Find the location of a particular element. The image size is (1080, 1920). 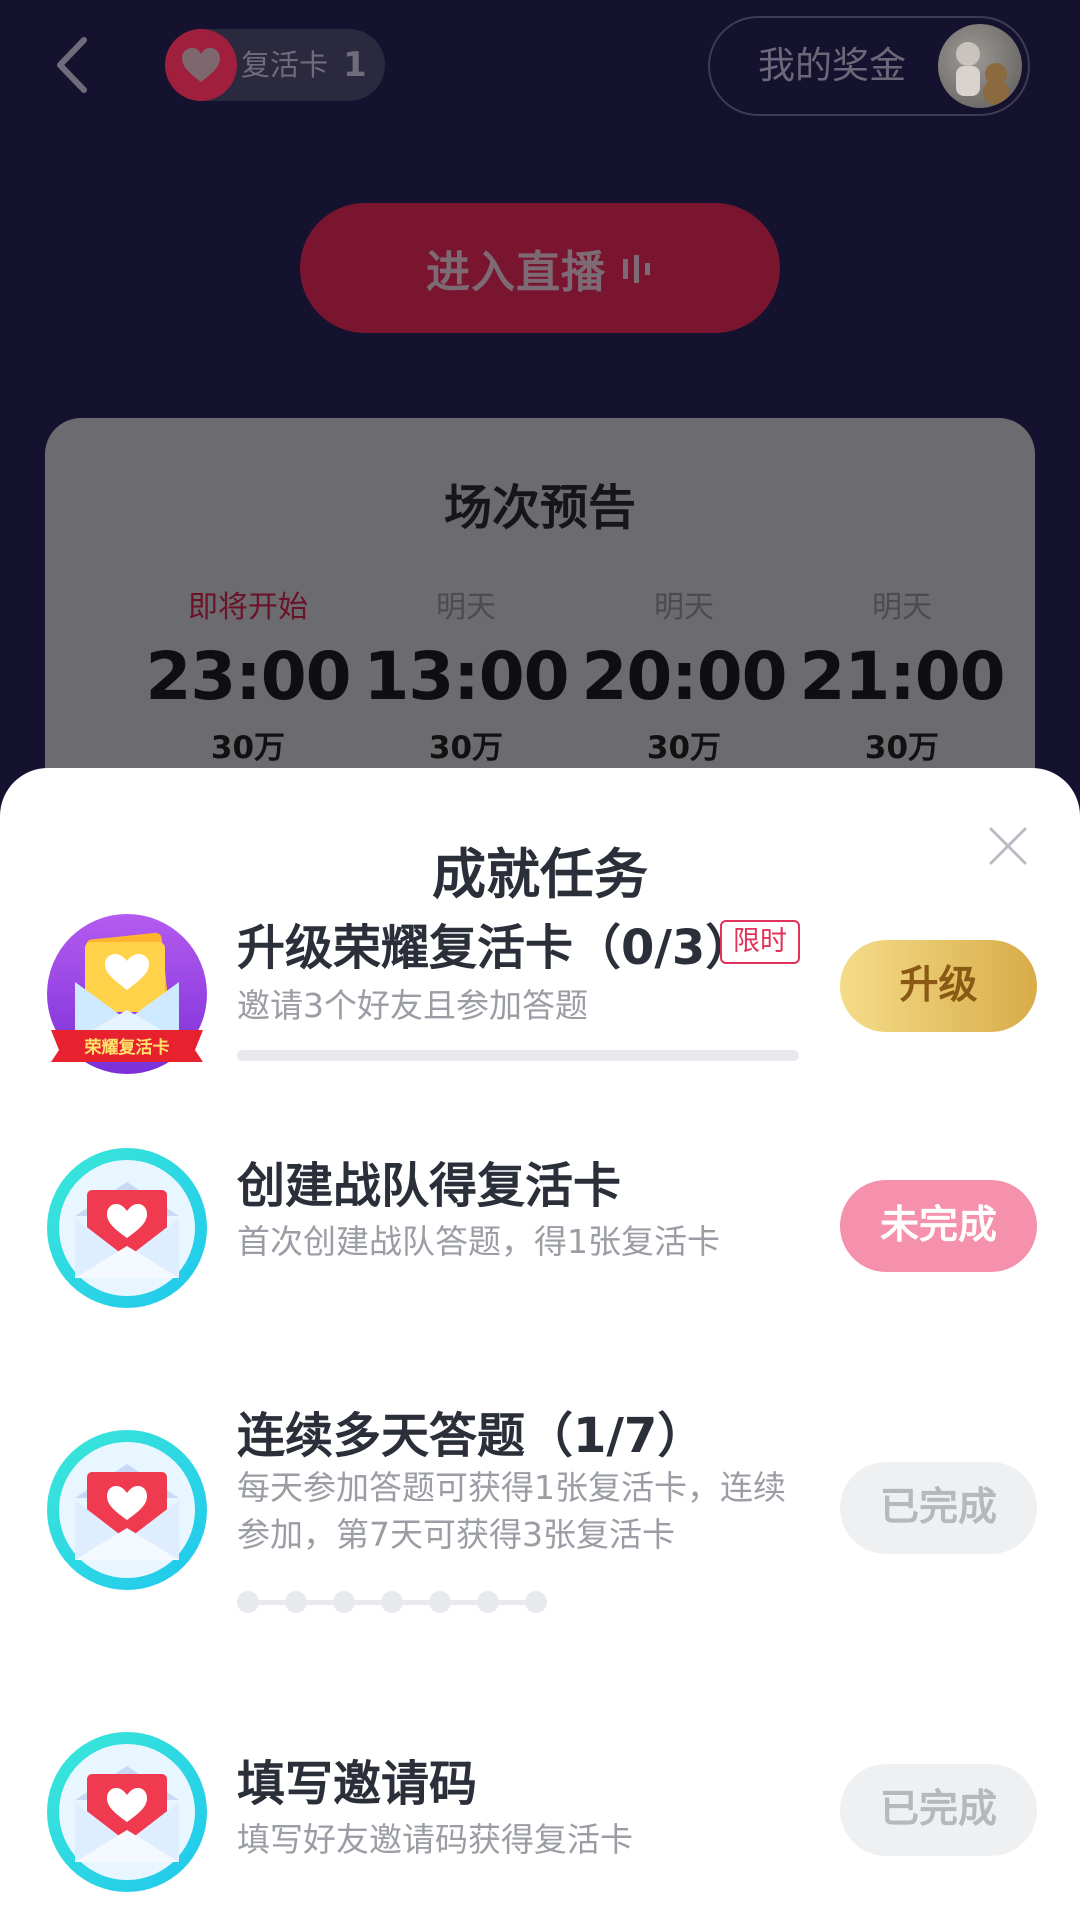

task-item: 填写邀请码 填写好友邀请码获得复活卡 已完成 is located at coordinates (540, 1825).